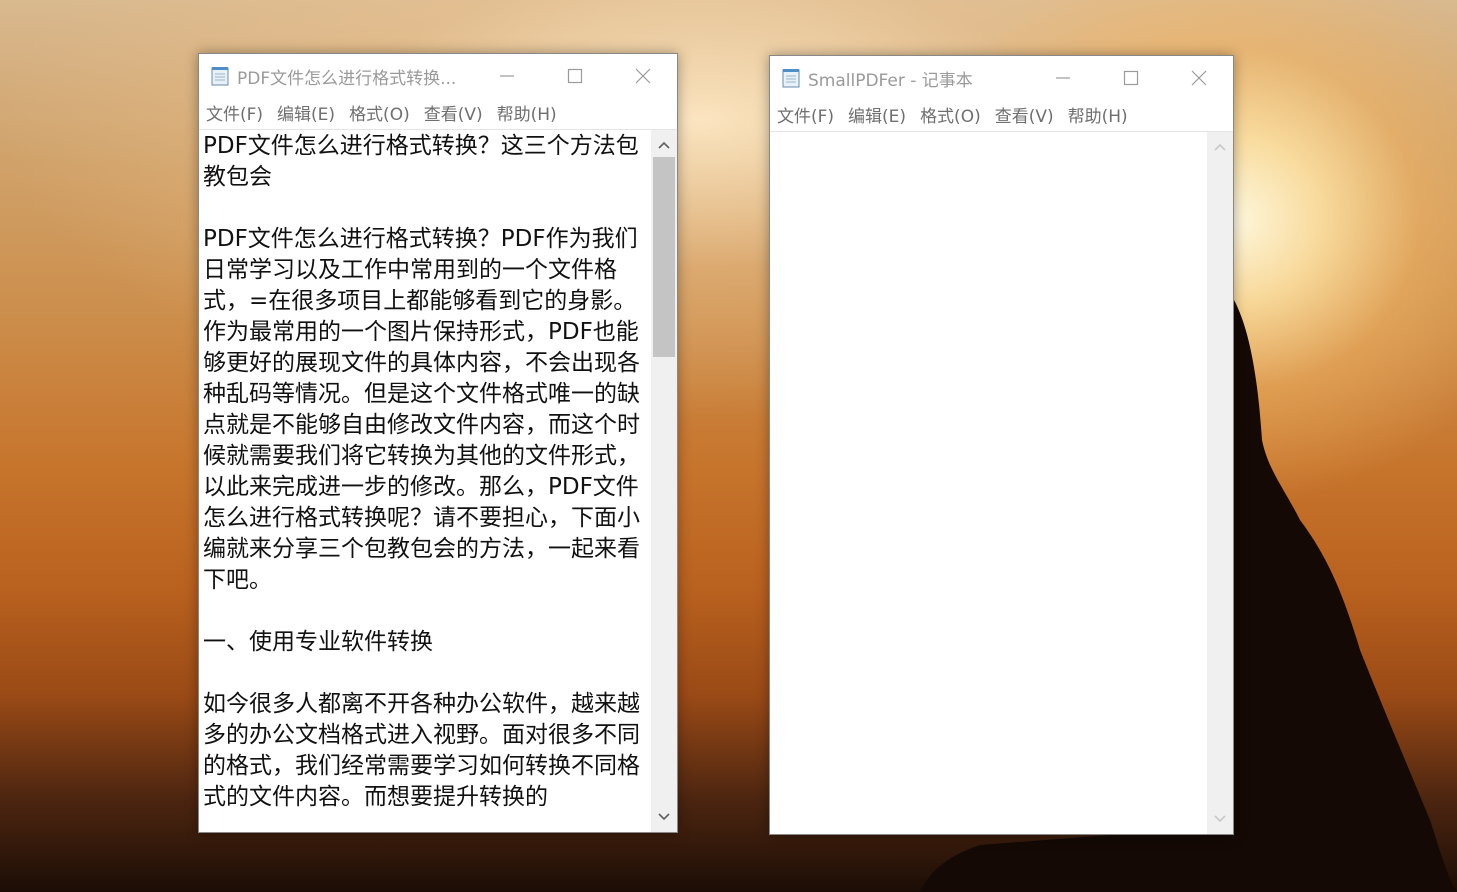 This screenshot has width=1457, height=892. What do you see at coordinates (890, 80) in the screenshot?
I see `window-title: SmallPDFer - 记事本` at bounding box center [890, 80].